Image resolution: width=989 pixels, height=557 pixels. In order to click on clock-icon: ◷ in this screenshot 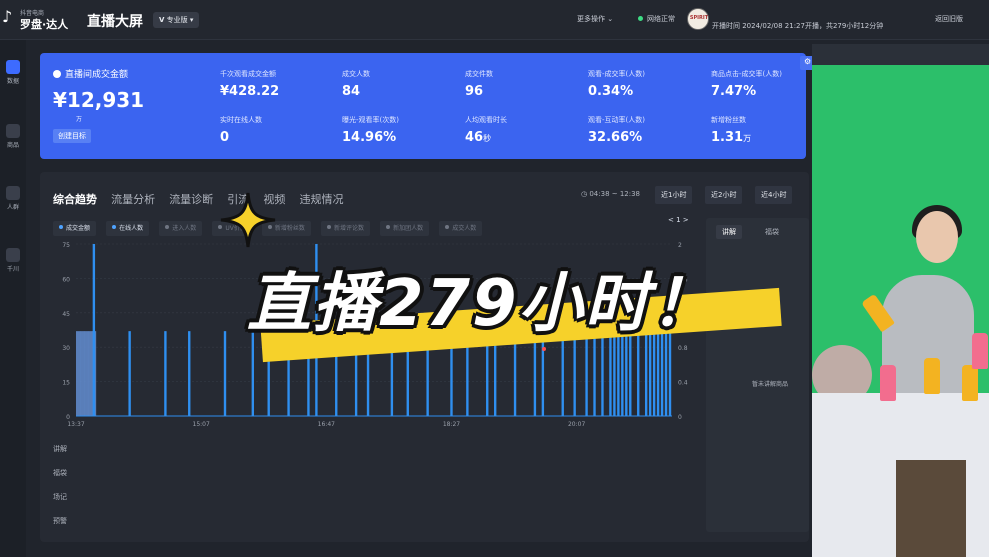, I will do `click(584, 194)`.